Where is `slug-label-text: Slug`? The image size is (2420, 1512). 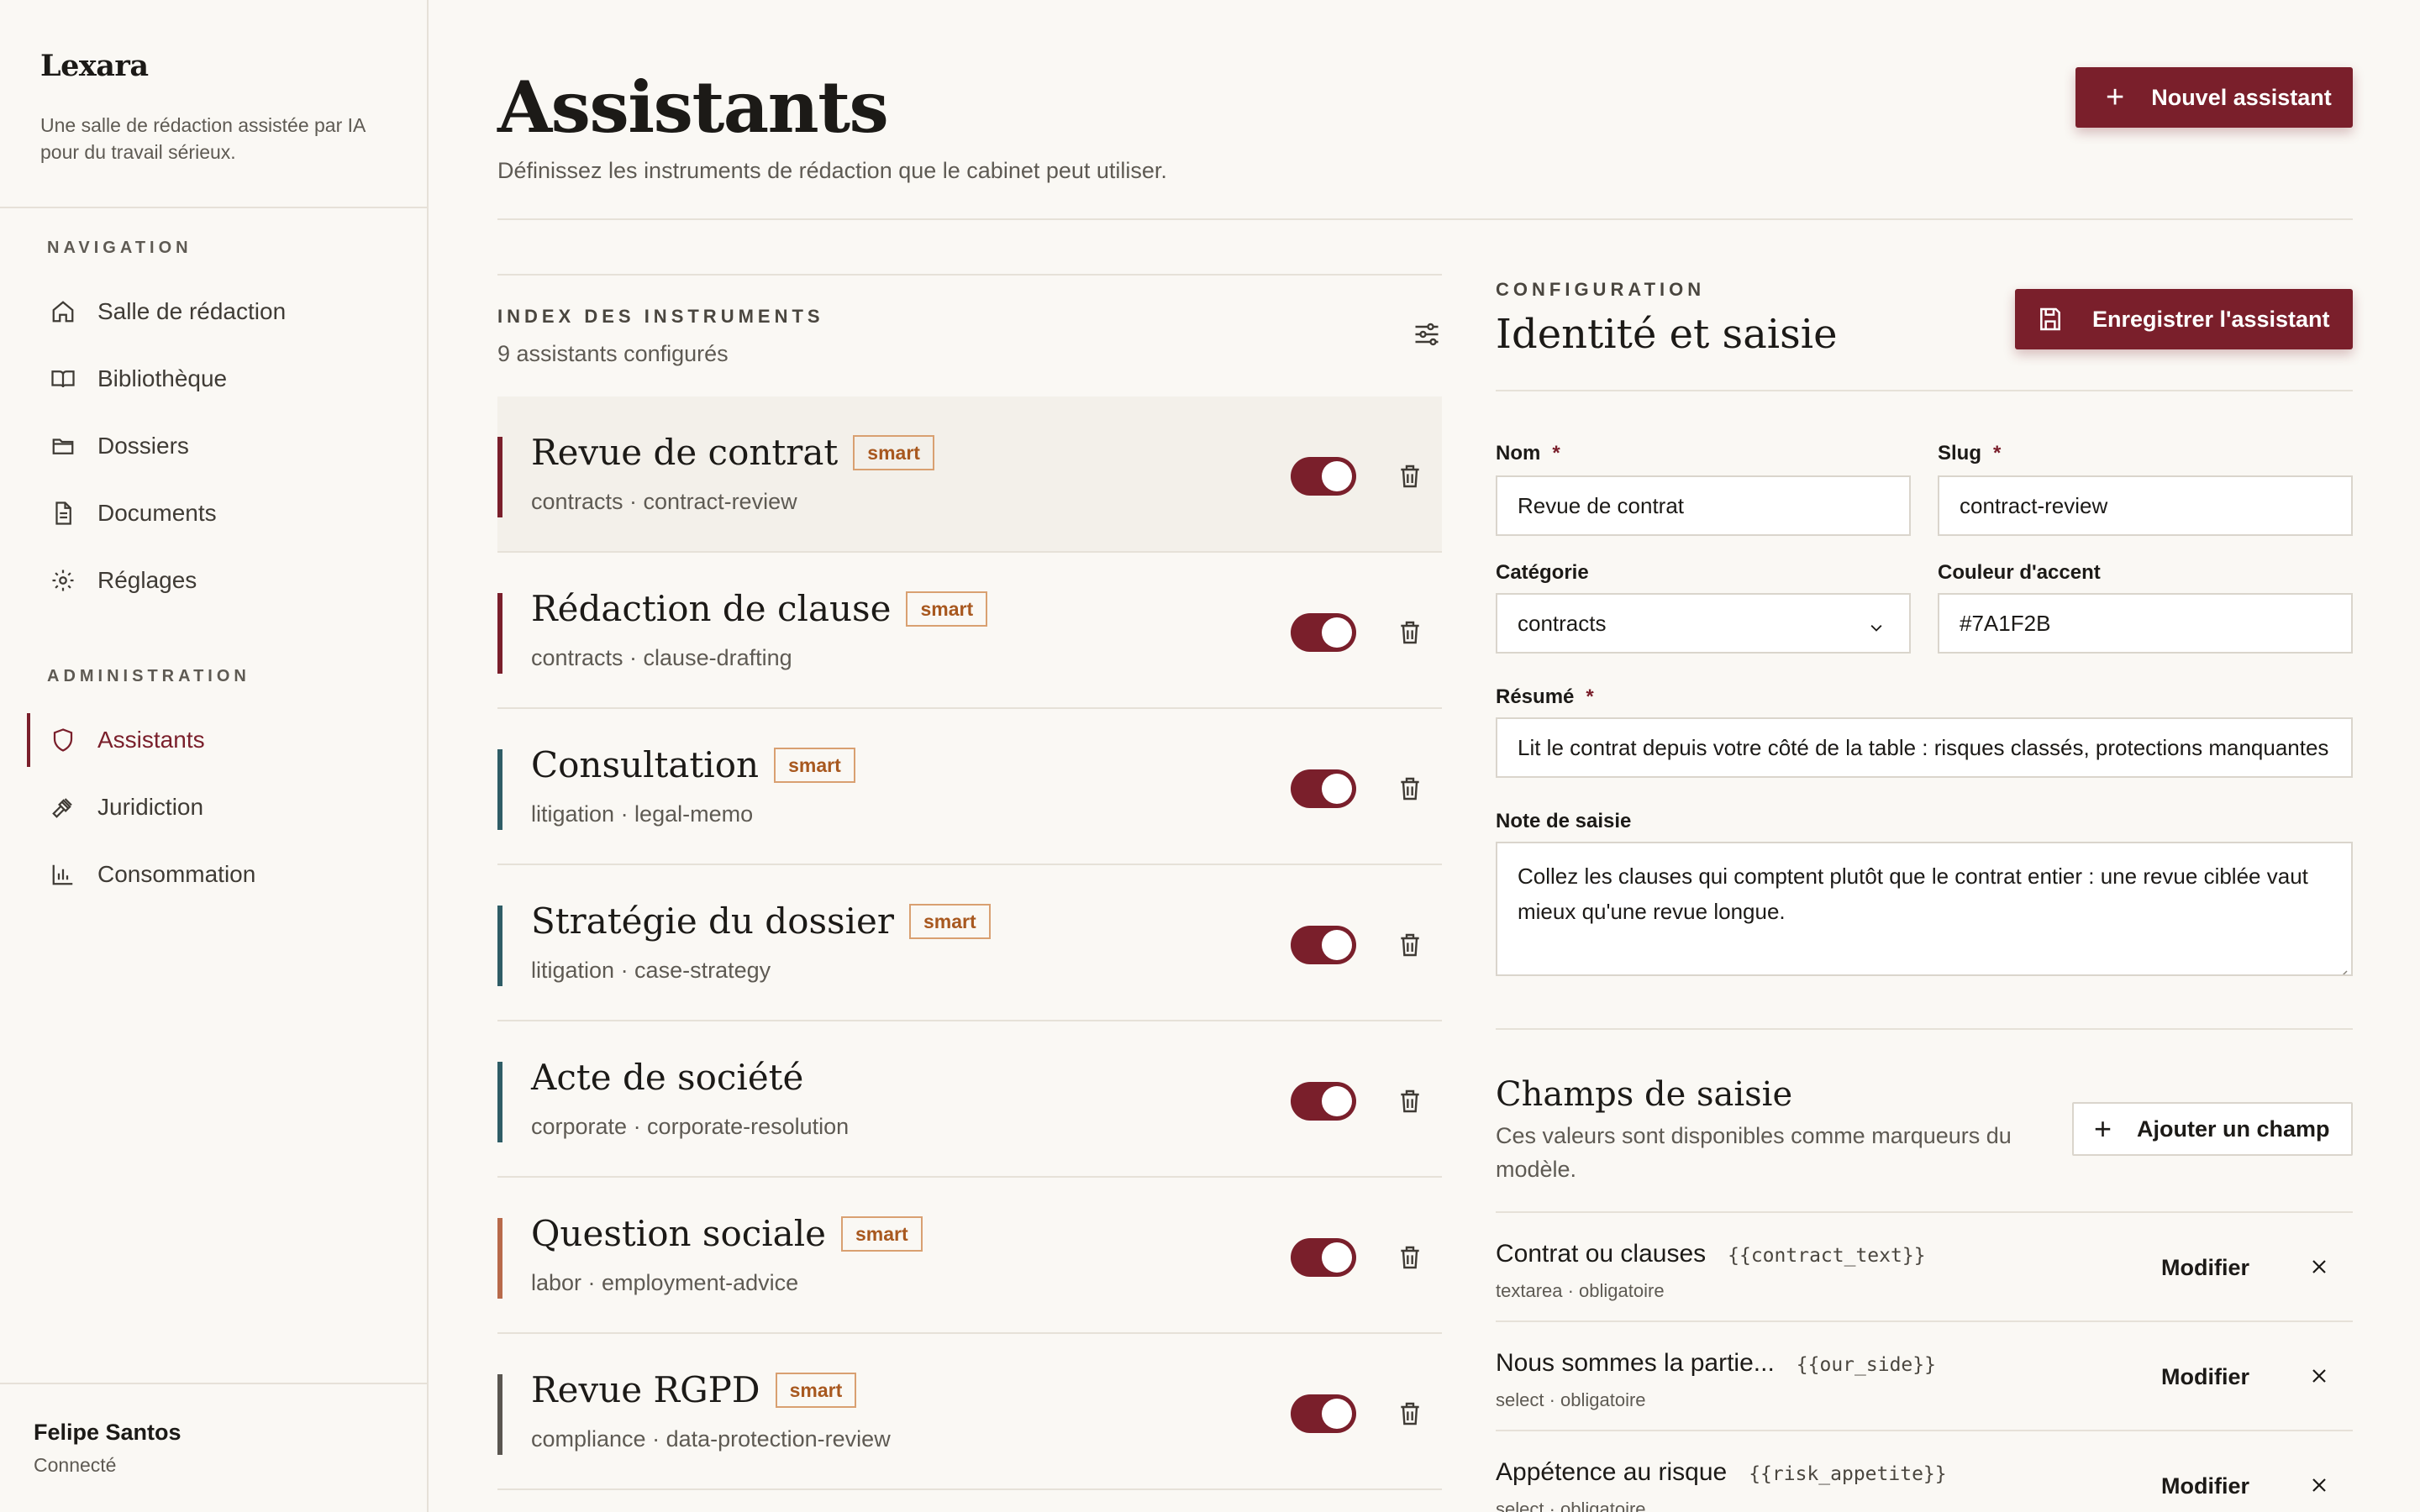
slug-label-text: Slug is located at coordinates (1960, 453).